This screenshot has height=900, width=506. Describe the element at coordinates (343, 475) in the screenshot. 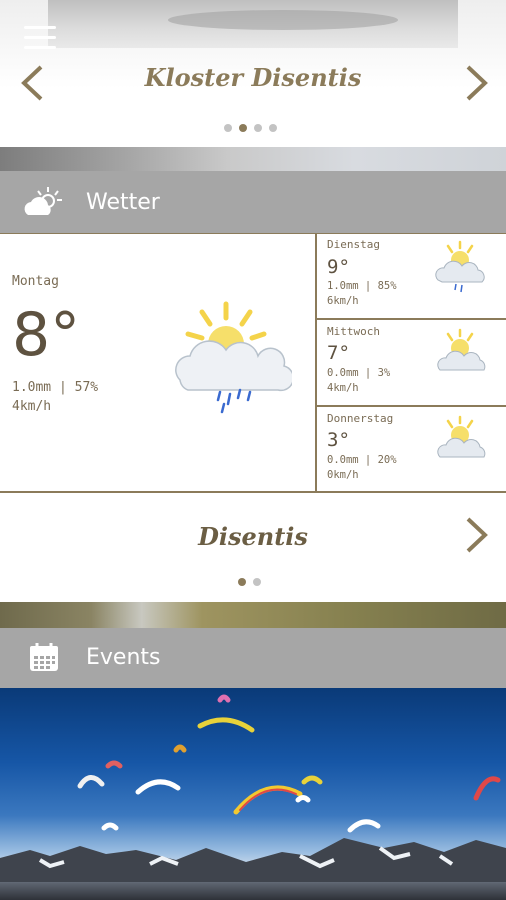

I see `forecast-wind: 0km/h` at that location.